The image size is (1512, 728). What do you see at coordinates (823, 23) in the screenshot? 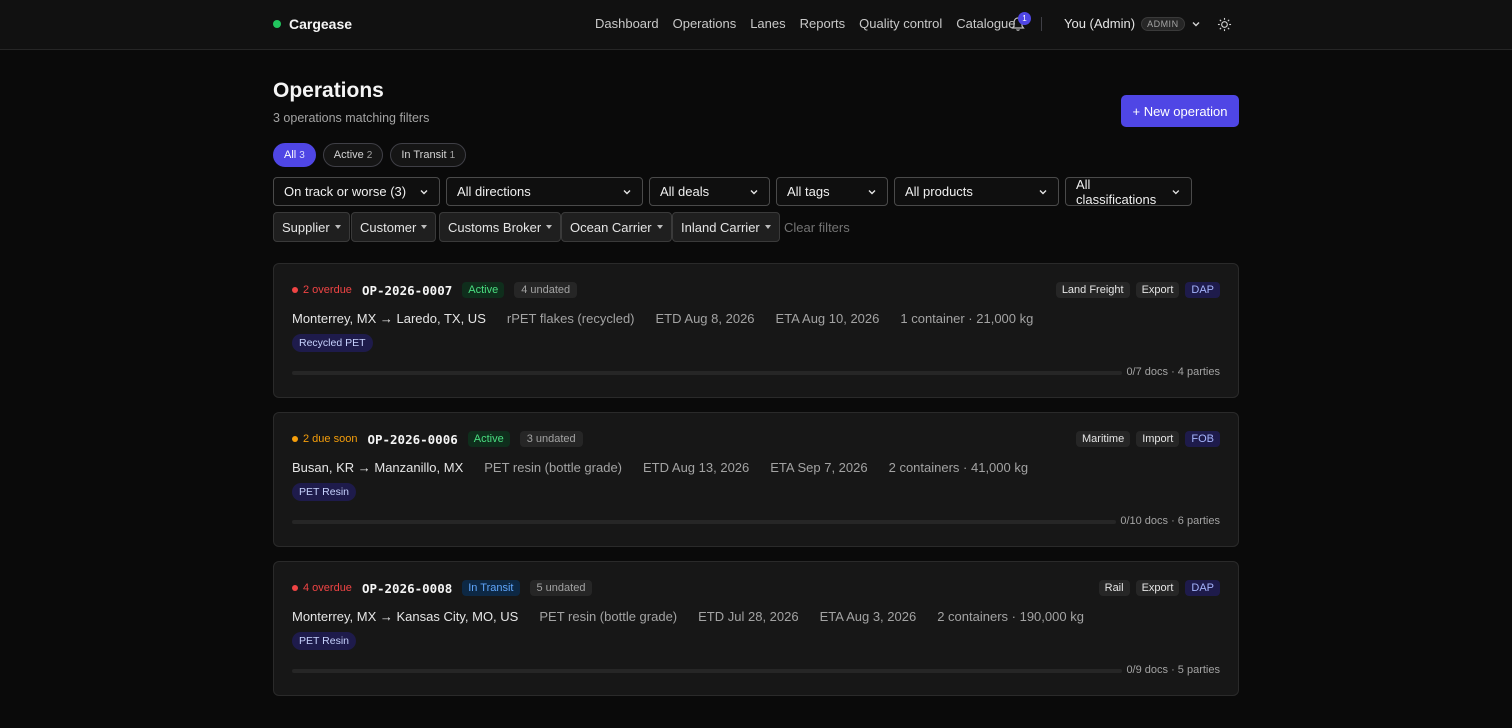
I see `nav-item-reports: Reports` at bounding box center [823, 23].